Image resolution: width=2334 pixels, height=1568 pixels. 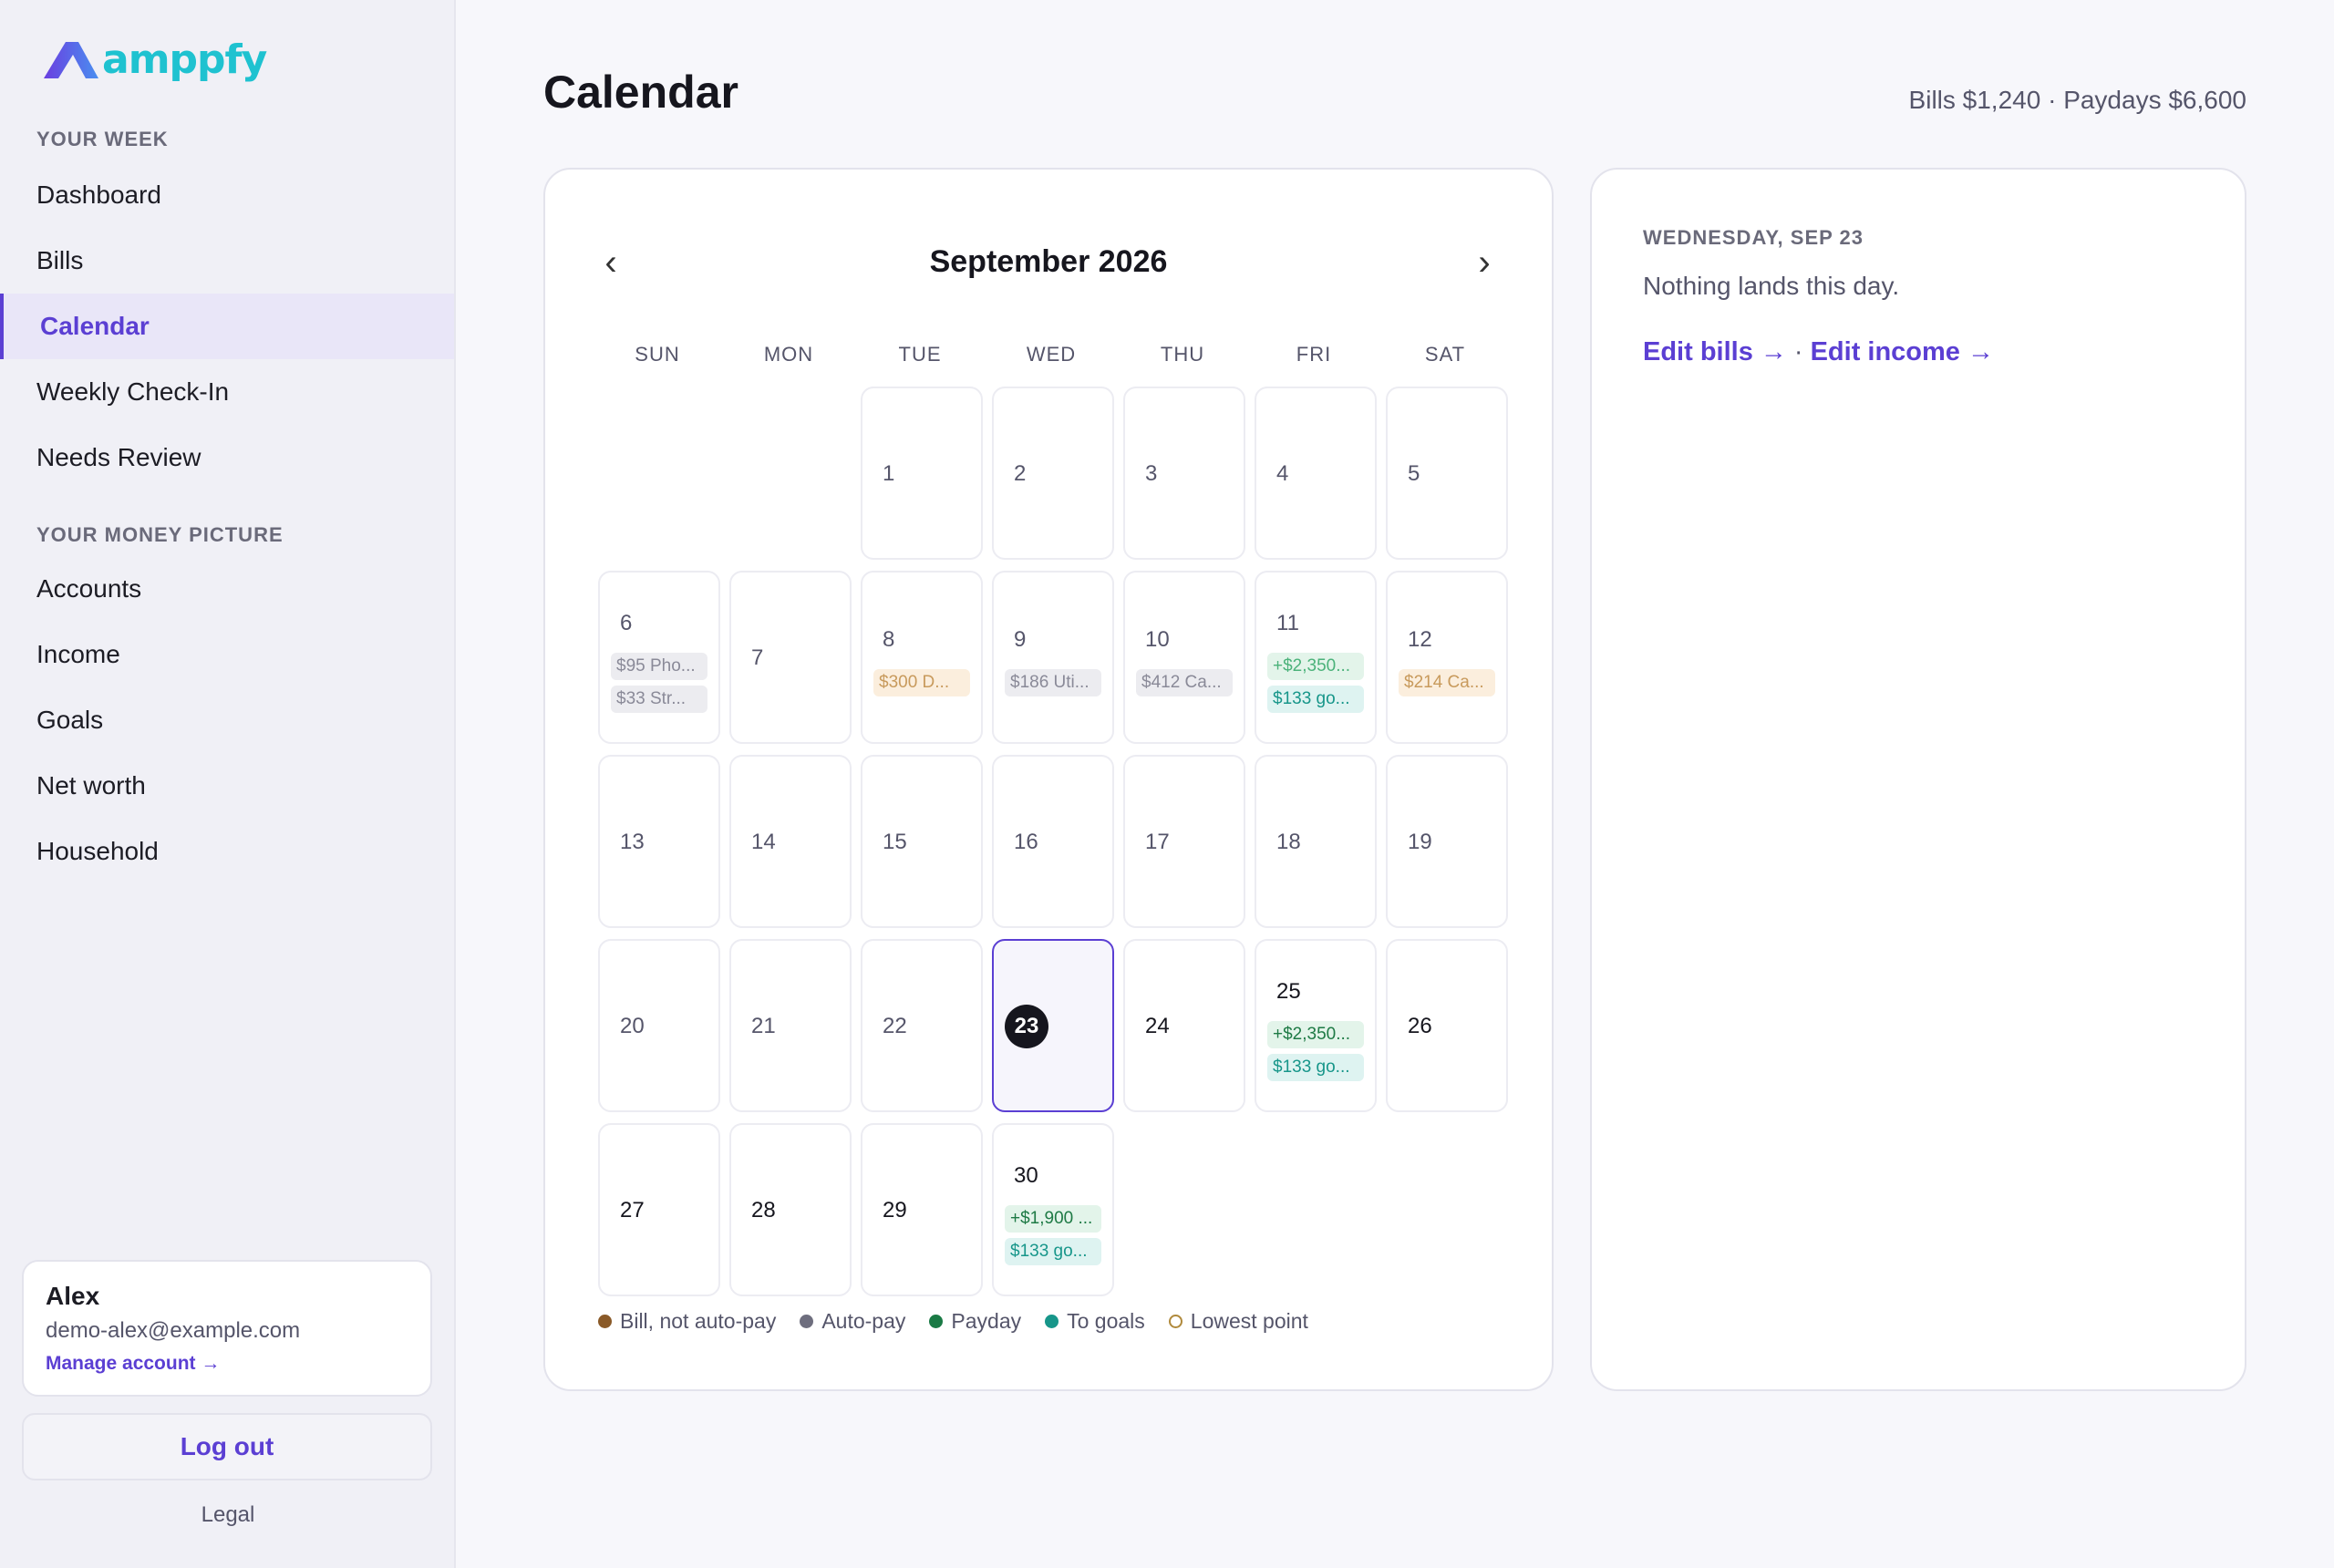 I want to click on calendar-day: 22, so click(x=922, y=1025).